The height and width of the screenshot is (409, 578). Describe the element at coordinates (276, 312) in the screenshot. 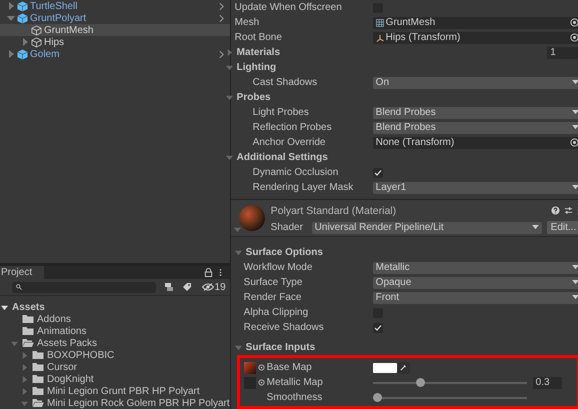

I see `property-label: Alpha Clipping` at that location.